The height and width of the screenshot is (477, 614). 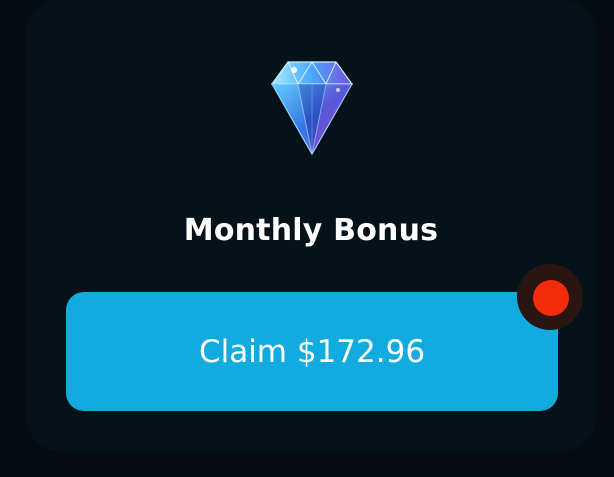 I want to click on notification-dot, so click(x=551, y=298).